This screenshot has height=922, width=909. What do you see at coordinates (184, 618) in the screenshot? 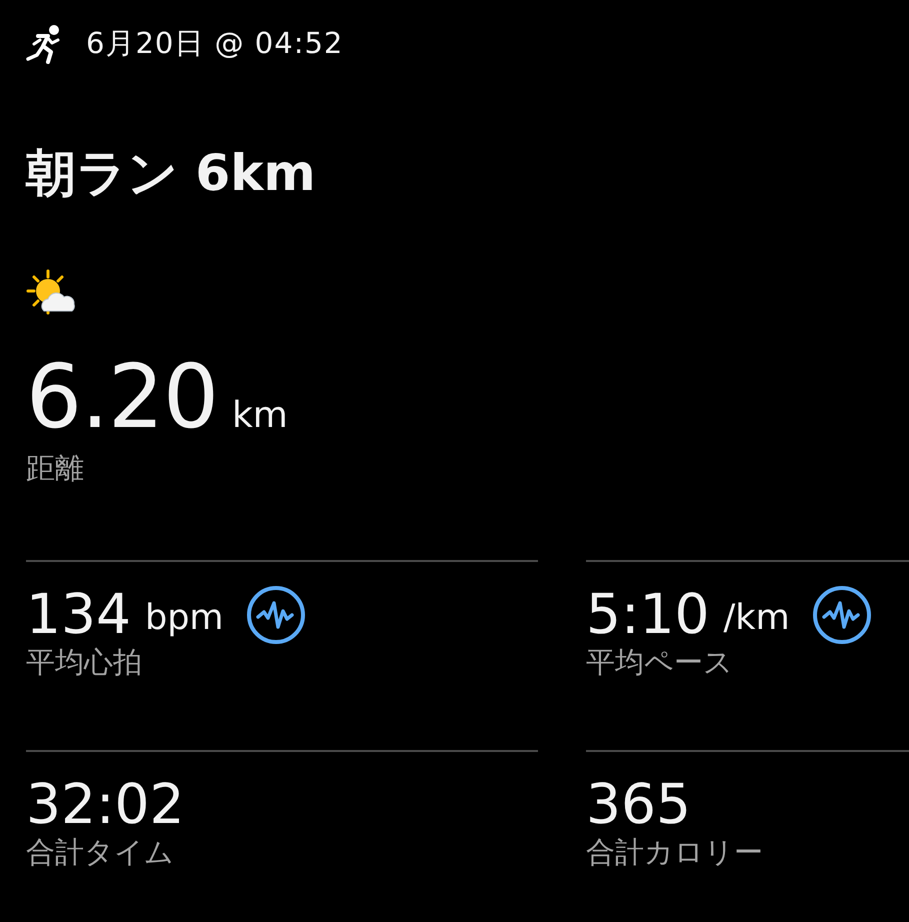
I see `stat-unit: bpm` at bounding box center [184, 618].